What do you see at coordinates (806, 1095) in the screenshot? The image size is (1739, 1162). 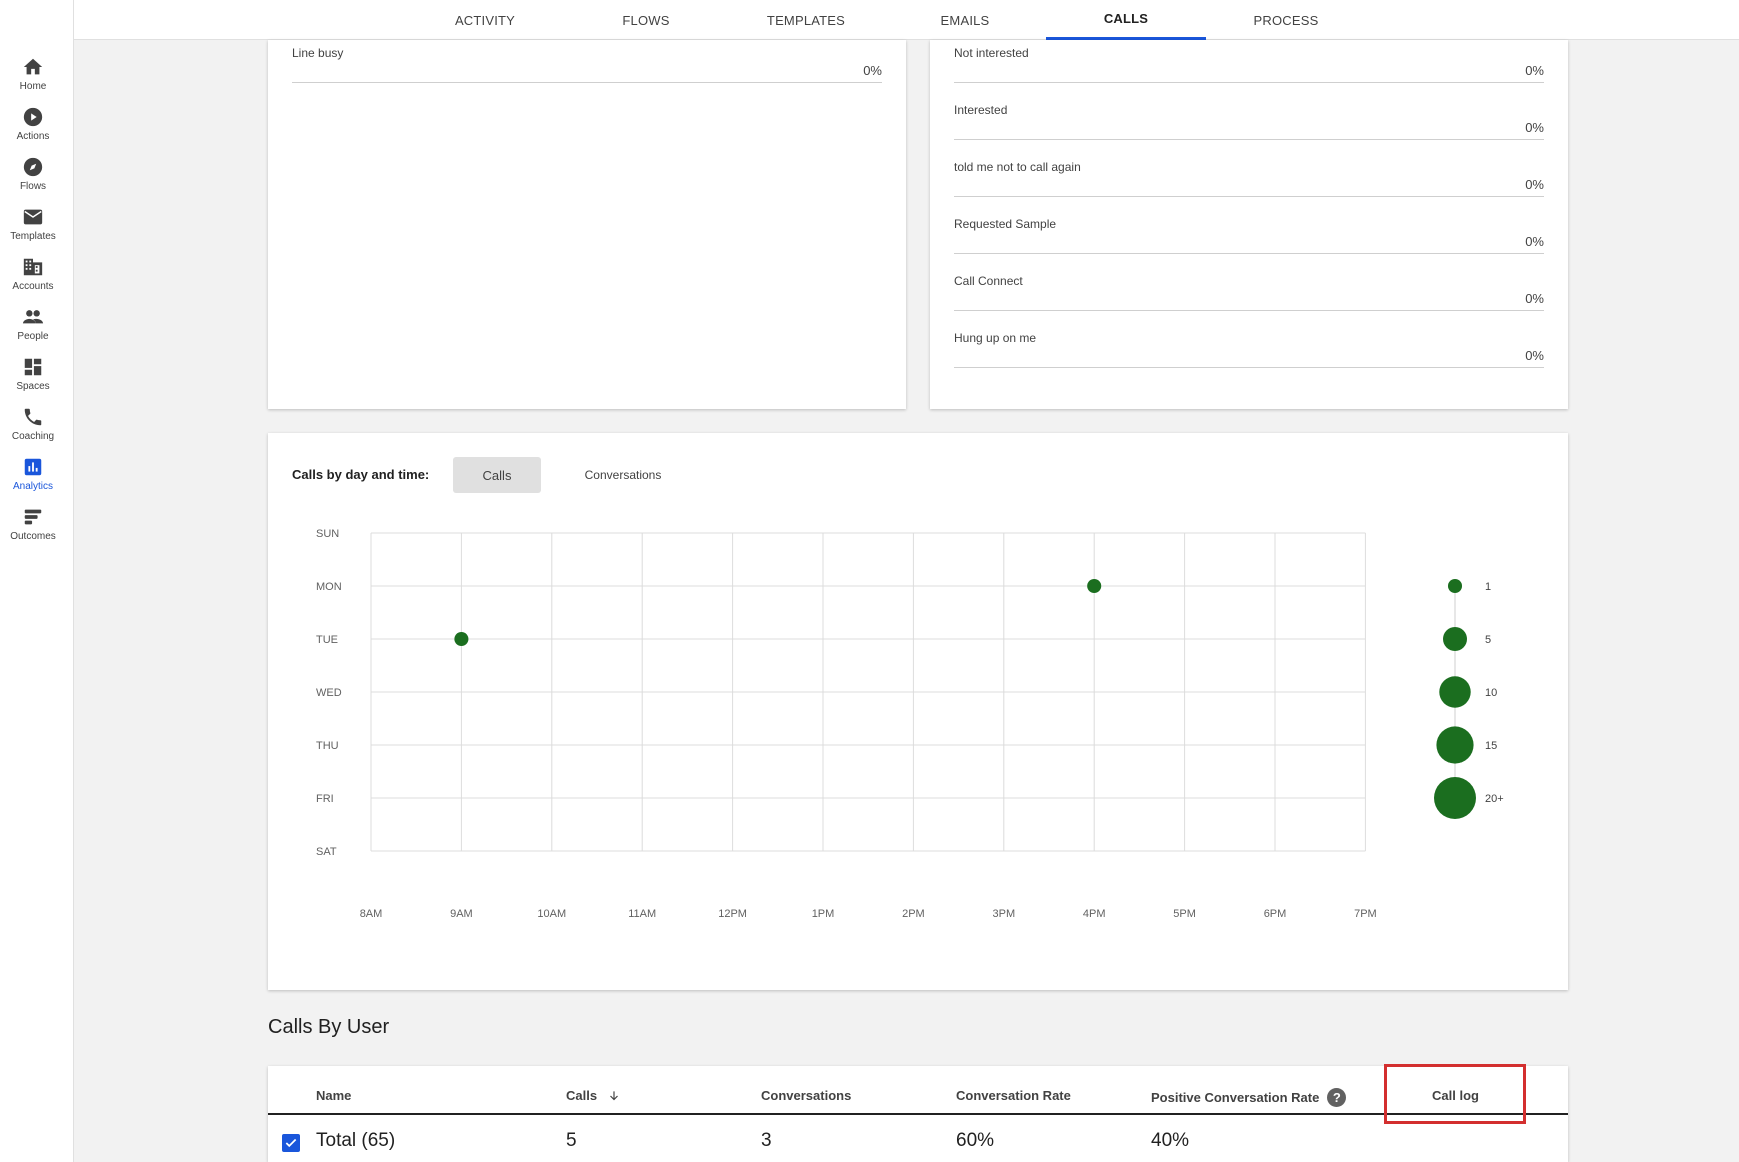 I see `col-header-conversations: Conversations` at bounding box center [806, 1095].